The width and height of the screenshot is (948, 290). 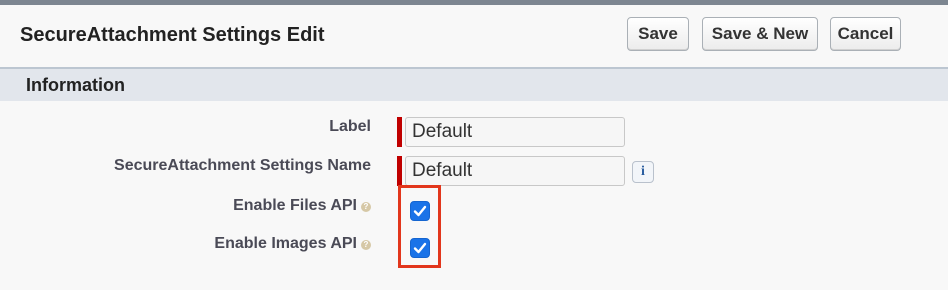 I want to click on info-icon: i, so click(x=643, y=172).